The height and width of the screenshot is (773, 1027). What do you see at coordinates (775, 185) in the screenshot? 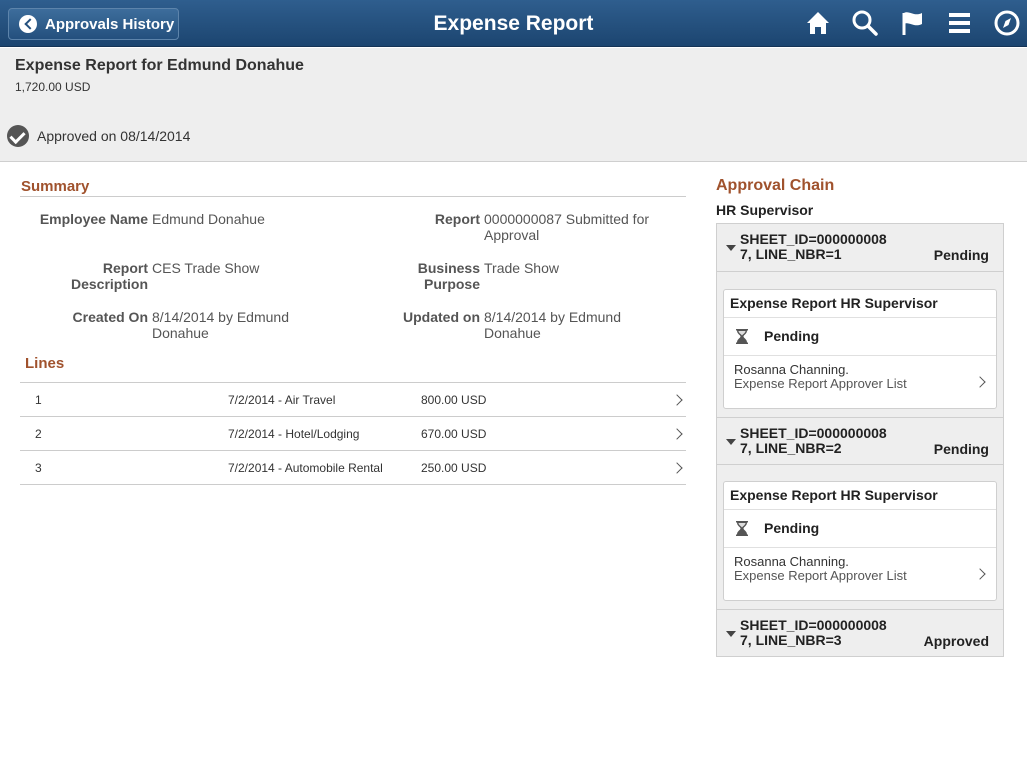
I see `approval-chain-heading: Approval Chain` at bounding box center [775, 185].